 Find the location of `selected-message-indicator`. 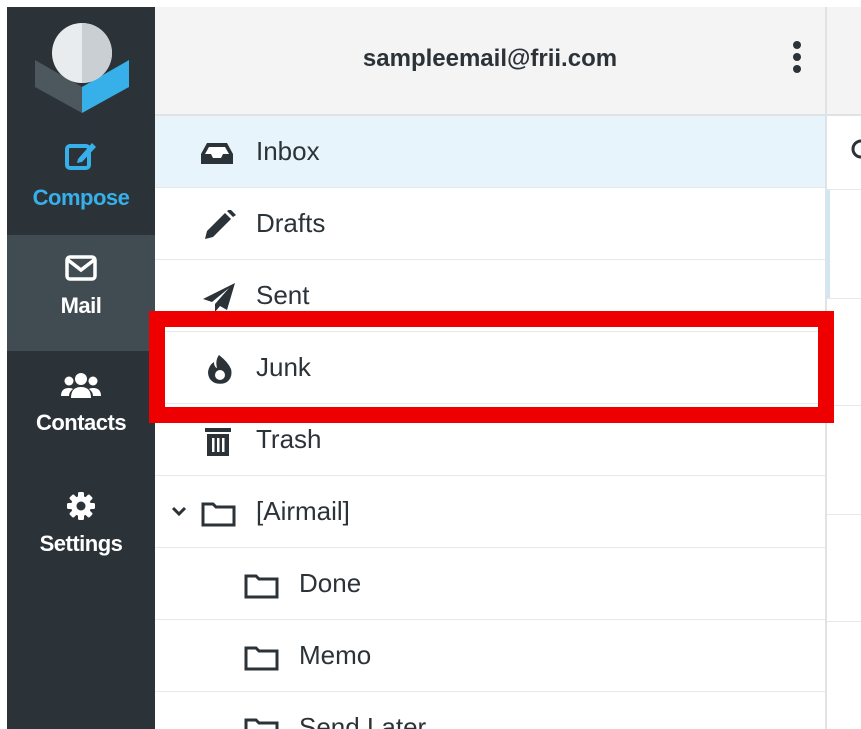

selected-message-indicator is located at coordinates (828, 244).